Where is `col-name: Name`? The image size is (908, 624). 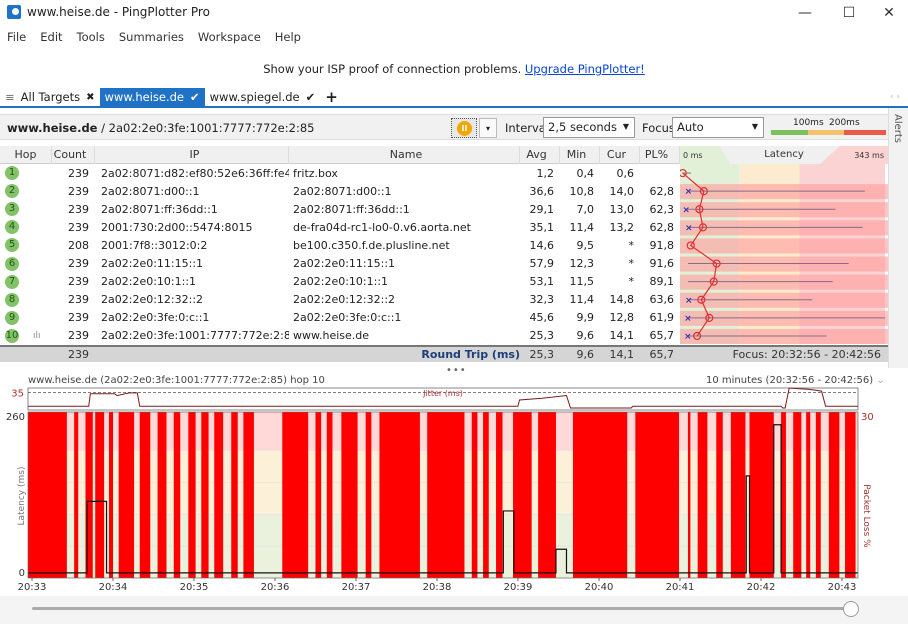 col-name: Name is located at coordinates (404, 154).